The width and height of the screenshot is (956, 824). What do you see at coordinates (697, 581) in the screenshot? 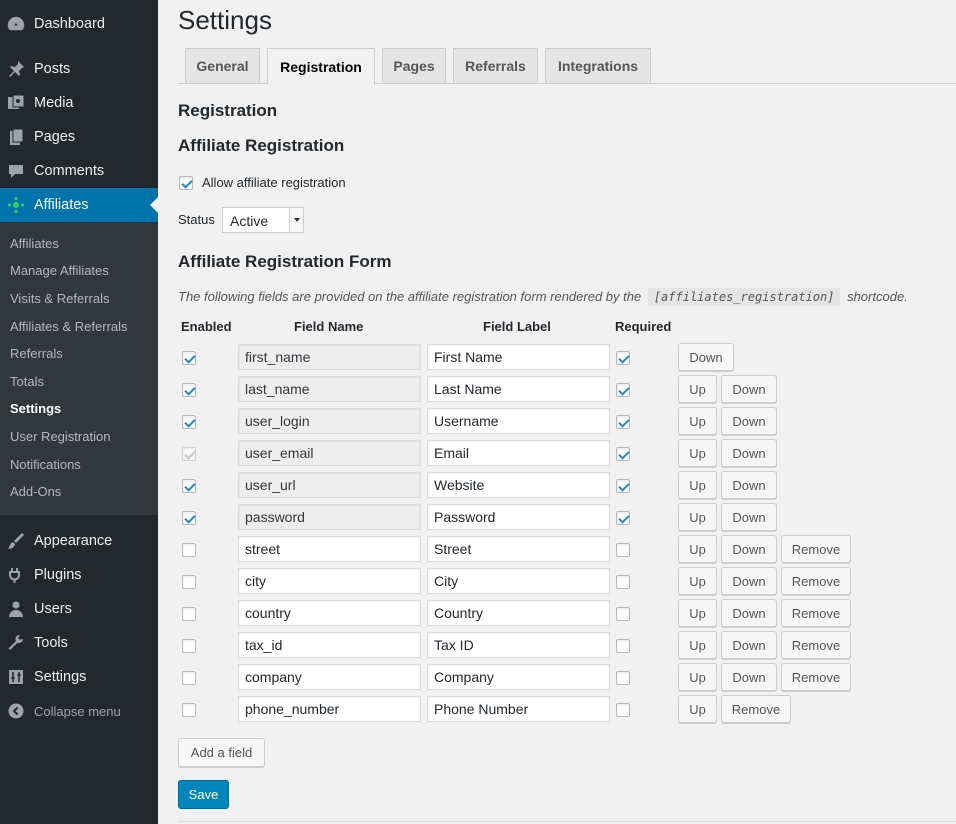
I see `up-button-city: Up` at bounding box center [697, 581].